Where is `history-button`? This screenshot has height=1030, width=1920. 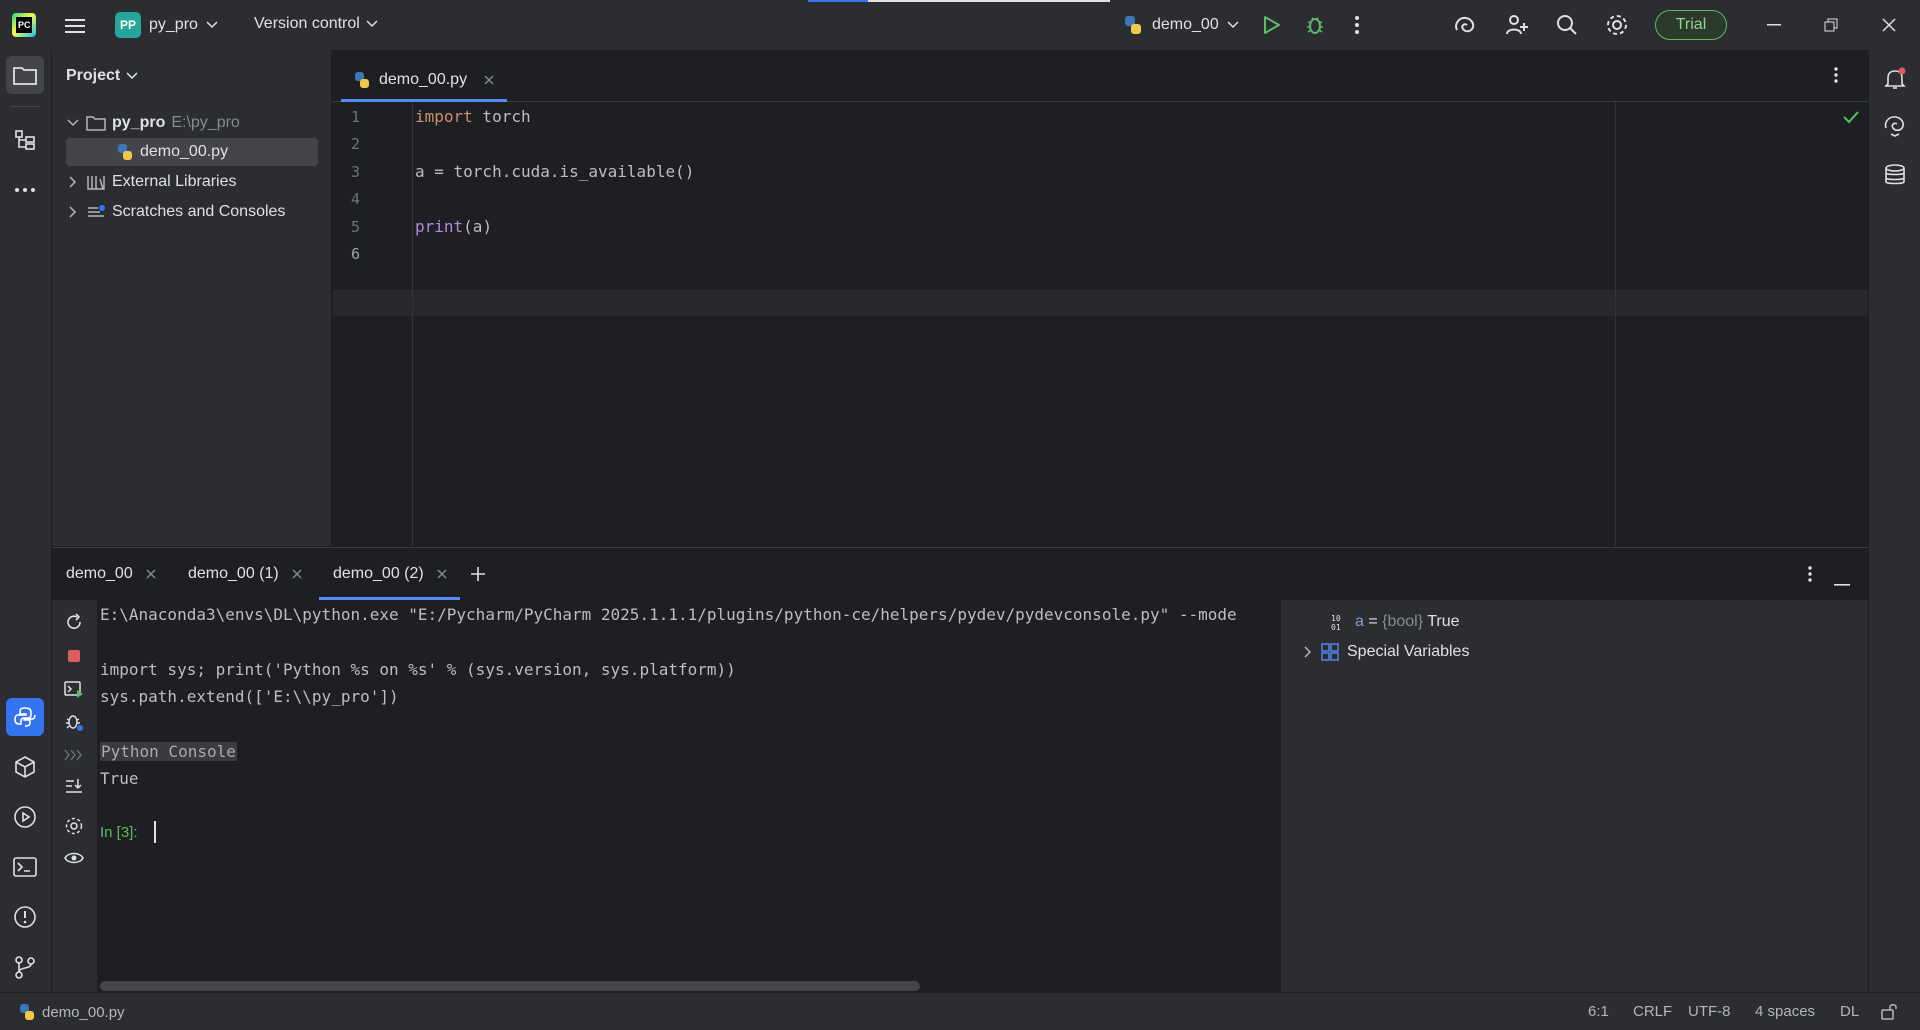 history-button is located at coordinates (74, 755).